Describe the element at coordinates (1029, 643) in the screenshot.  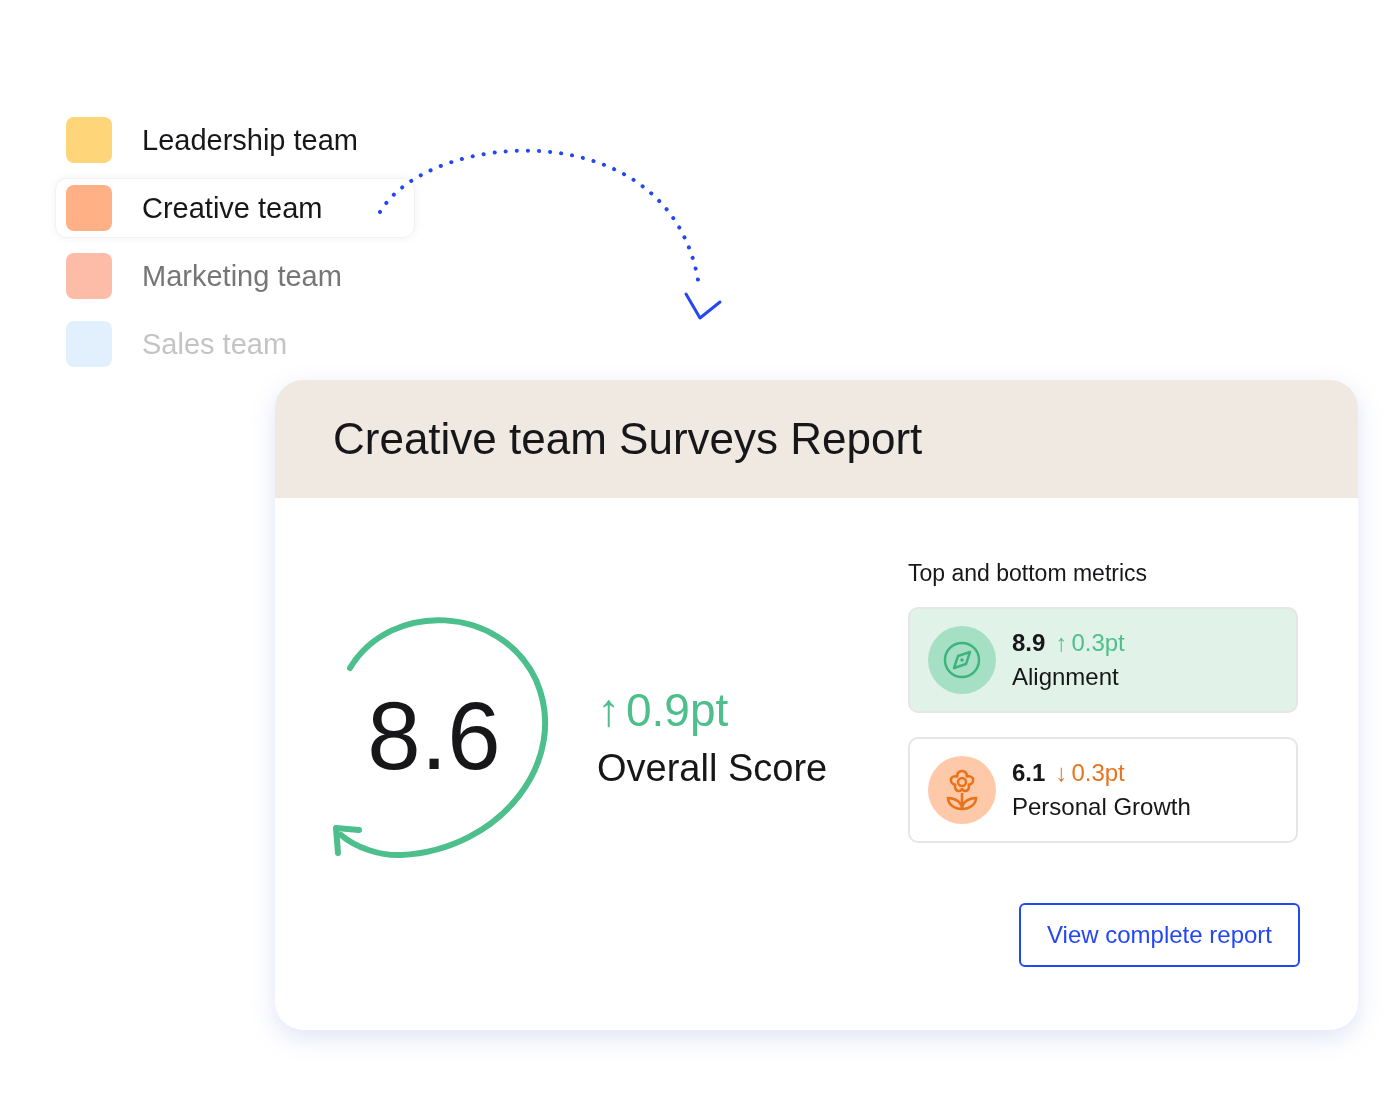
I see `metric-value: 8.9` at that location.